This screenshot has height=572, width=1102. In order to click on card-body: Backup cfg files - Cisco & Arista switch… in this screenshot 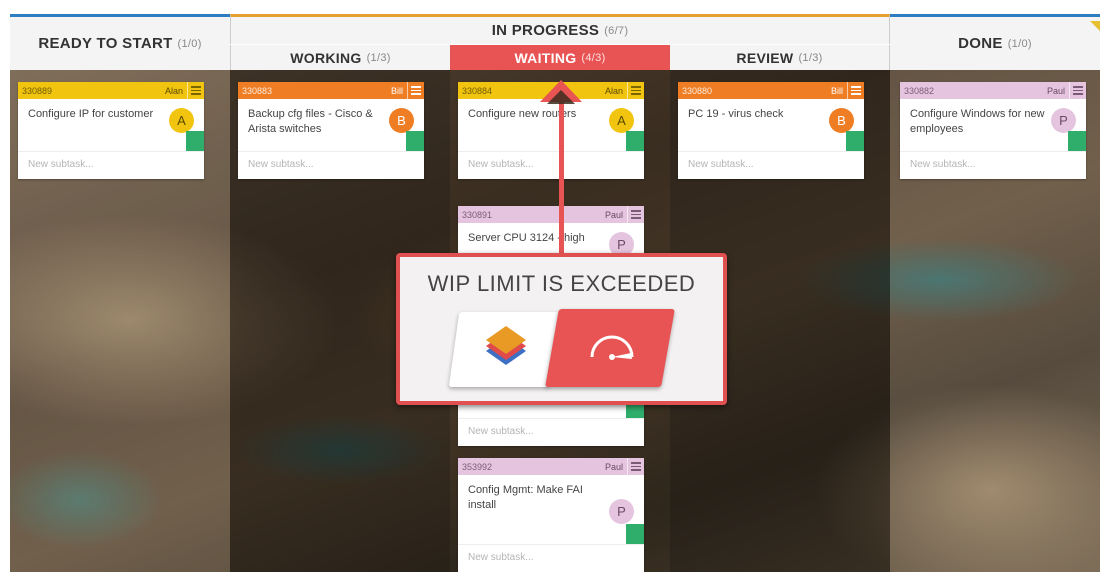, I will do `click(331, 125)`.